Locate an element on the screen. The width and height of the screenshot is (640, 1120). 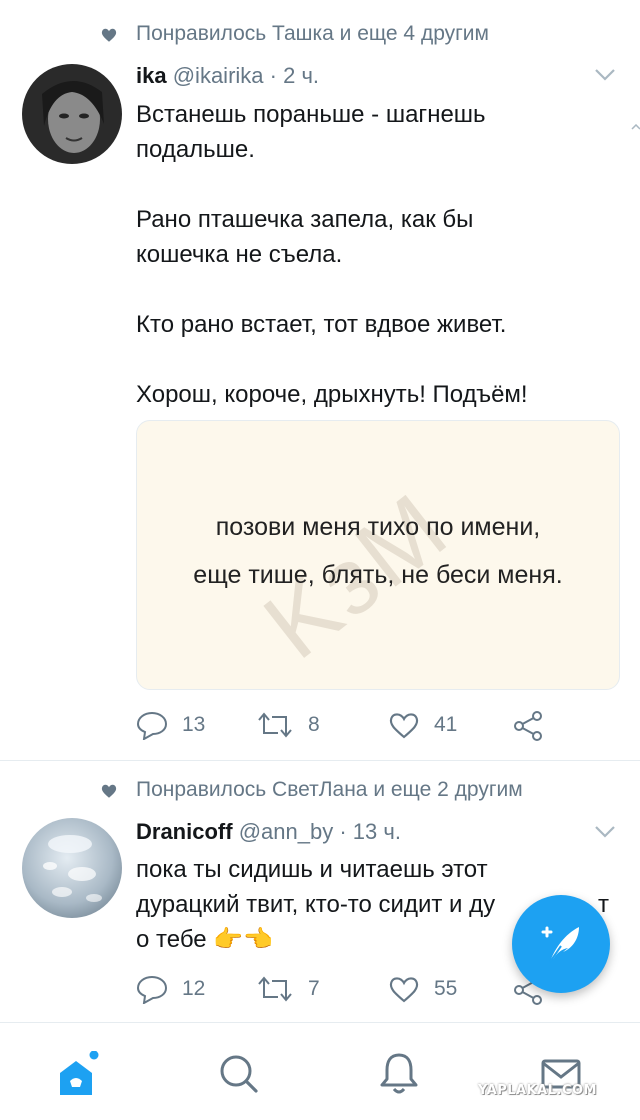
handle: @ann_by is located at coordinates (286, 831).